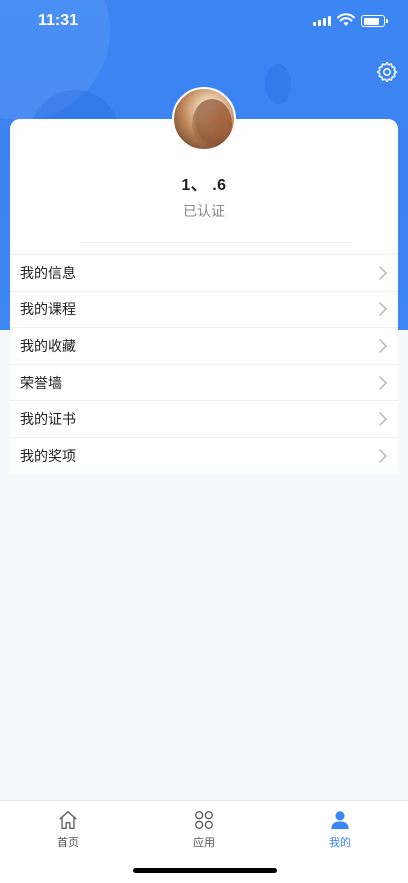 This screenshot has width=408, height=883. Describe the element at coordinates (204, 418) in the screenshot. I see `menu-item-my-certificates: 我的证书` at that location.